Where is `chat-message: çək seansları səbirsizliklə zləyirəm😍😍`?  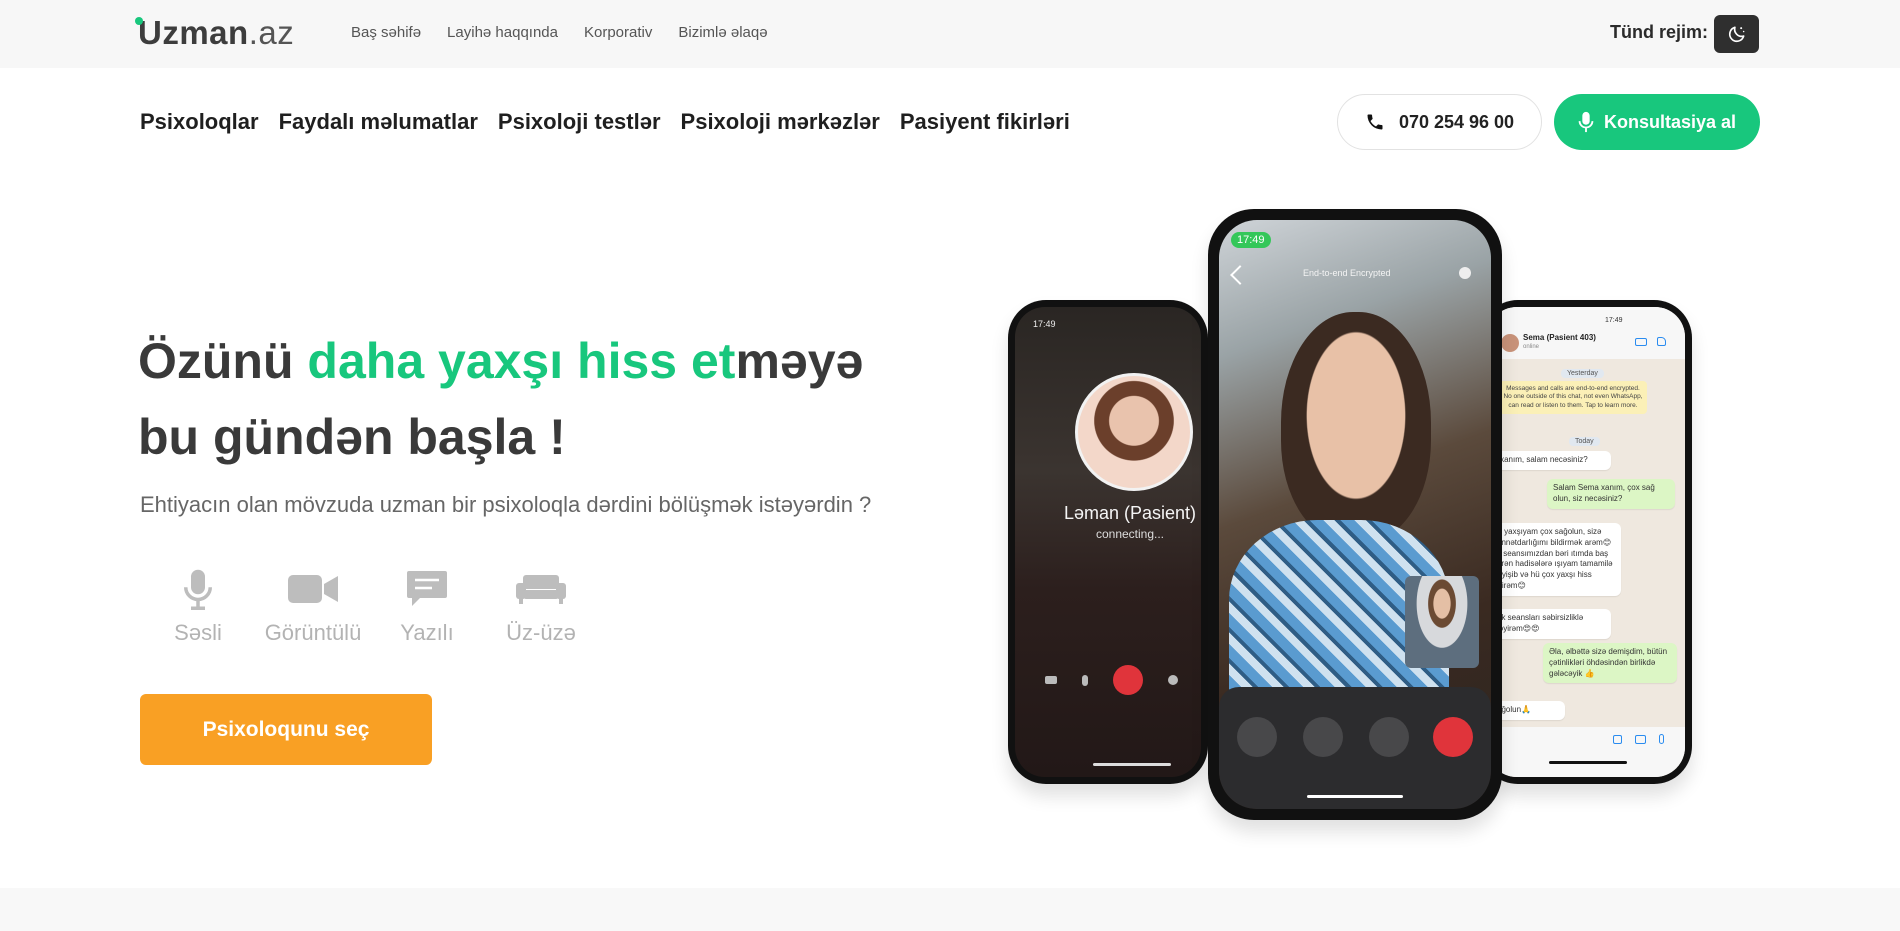 chat-message: çək seansları səbirsizliklə zləyirəm😍😍 is located at coordinates (1549, 624).